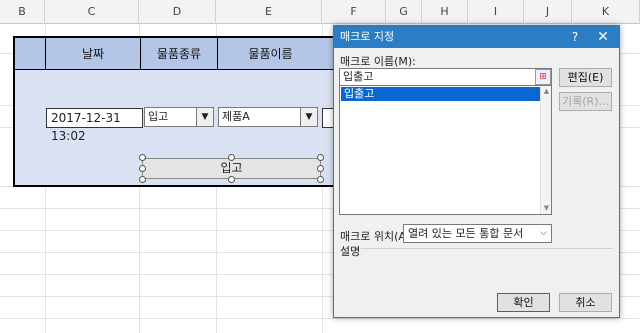 Image resolution: width=640 pixels, height=333 pixels. I want to click on column-header-f: F, so click(354, 12).